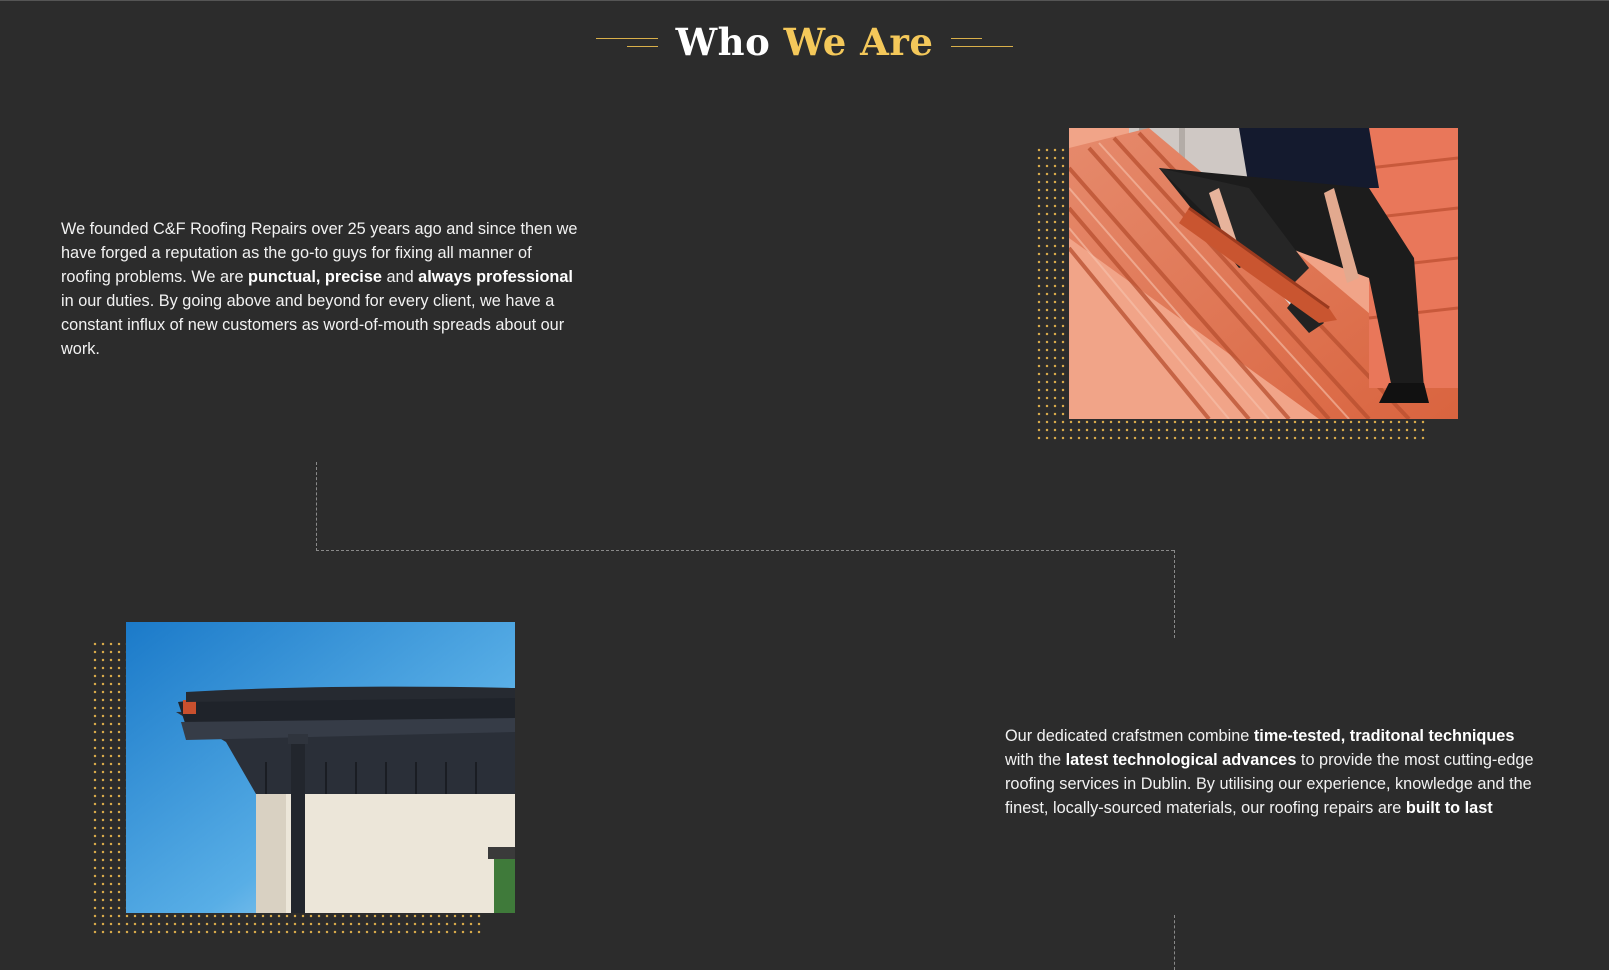 The width and height of the screenshot is (1609, 970). Describe the element at coordinates (982, 42) in the screenshot. I see `heading-decoration-right` at that location.